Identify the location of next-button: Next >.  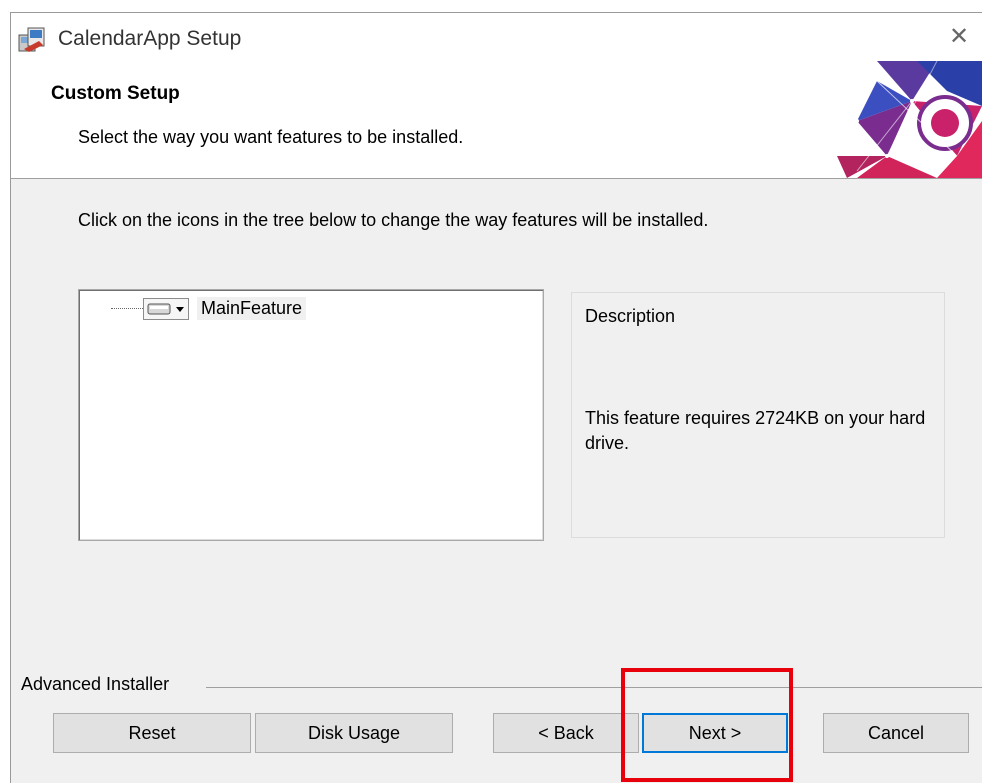
(715, 733).